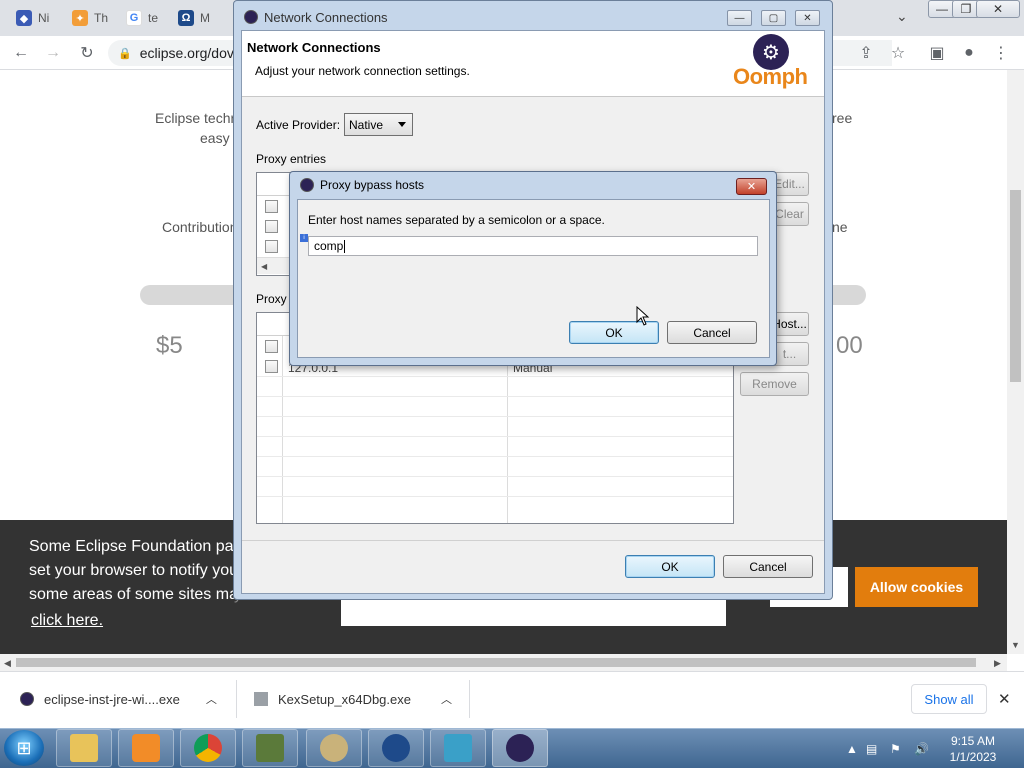 The image size is (1024, 768). What do you see at coordinates (973, 757) in the screenshot?
I see `clock-date: 1/1/2023` at bounding box center [973, 757].